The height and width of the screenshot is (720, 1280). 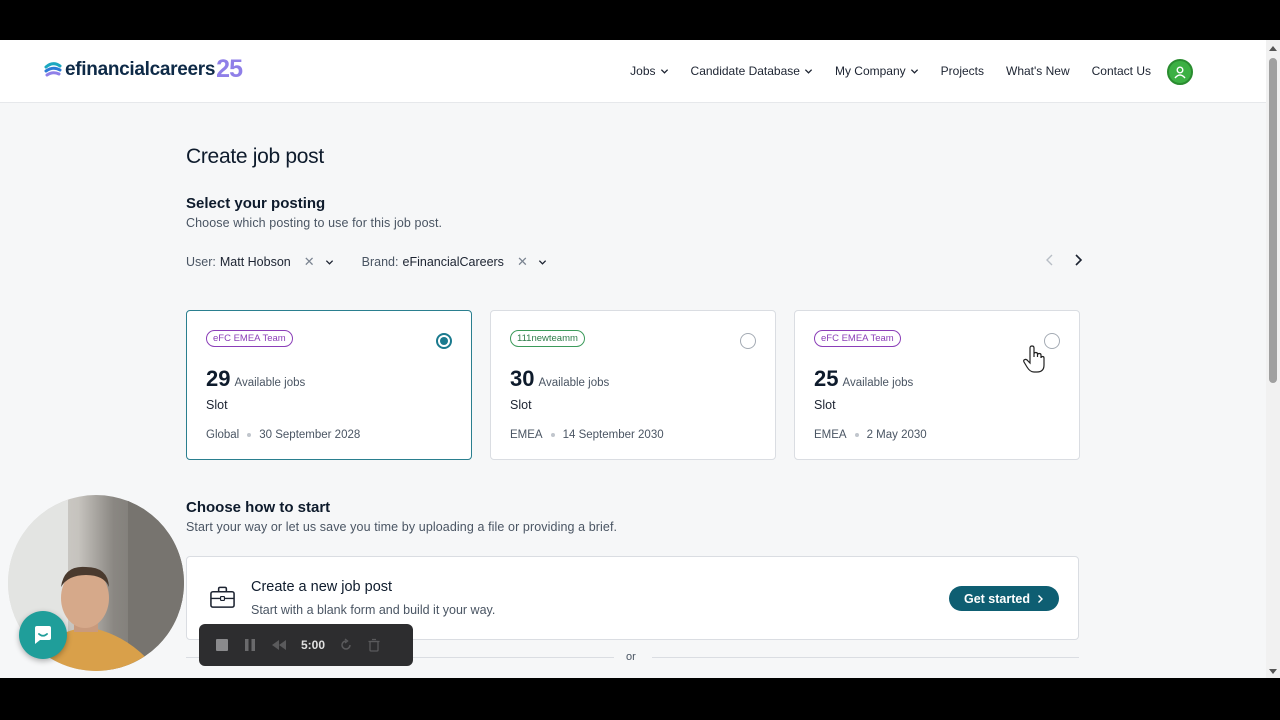 I want to click on nav-my-company-label: My Company, so click(x=870, y=71).